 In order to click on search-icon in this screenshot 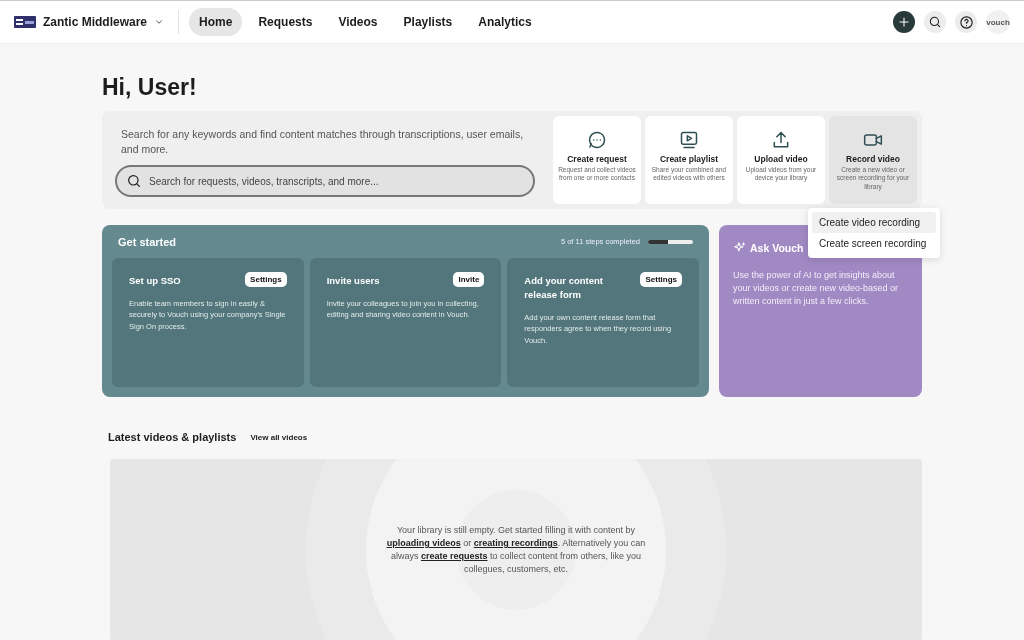, I will do `click(935, 22)`.